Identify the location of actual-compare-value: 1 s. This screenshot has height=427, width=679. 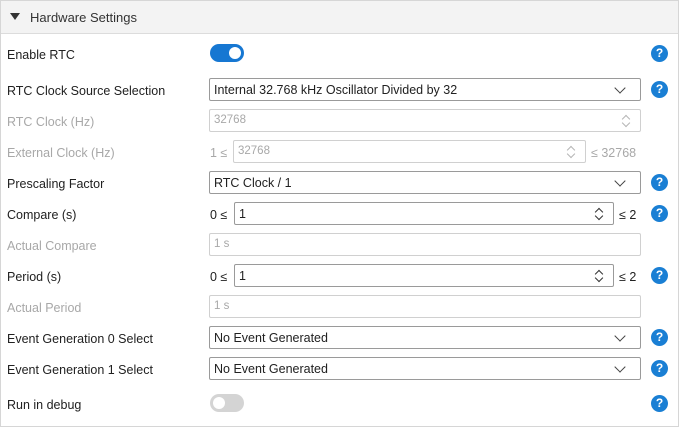
(222, 244).